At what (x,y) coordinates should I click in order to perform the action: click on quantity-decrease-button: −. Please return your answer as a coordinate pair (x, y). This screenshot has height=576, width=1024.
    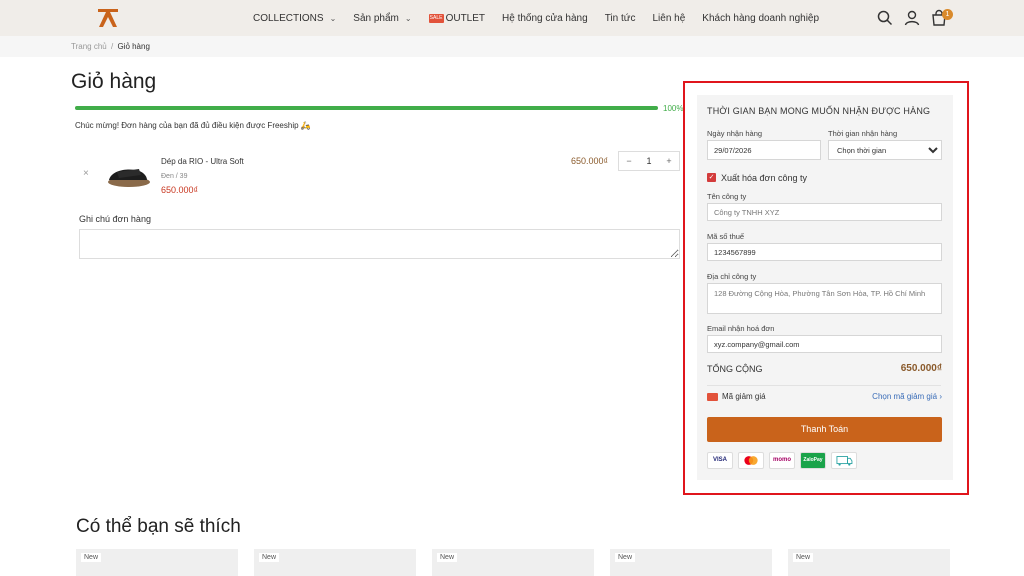
    Looking at the image, I should click on (629, 161).